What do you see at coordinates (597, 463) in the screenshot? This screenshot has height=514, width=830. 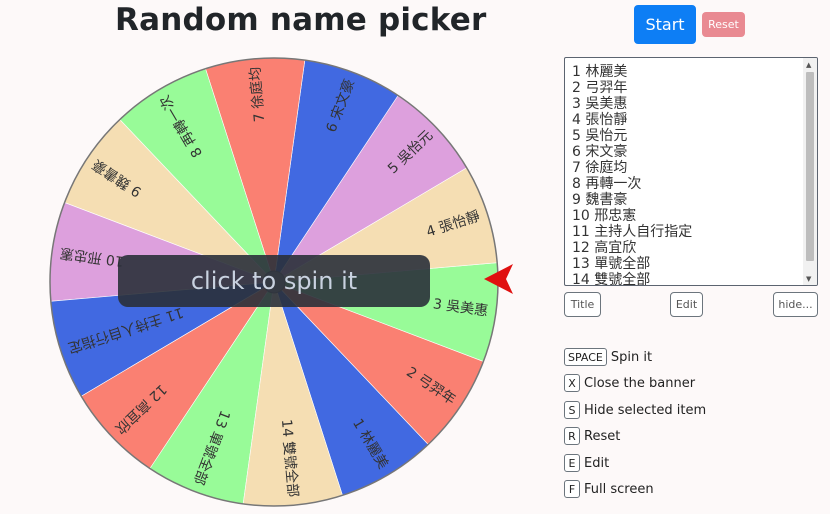 I see `shortcut-label: Edit` at bounding box center [597, 463].